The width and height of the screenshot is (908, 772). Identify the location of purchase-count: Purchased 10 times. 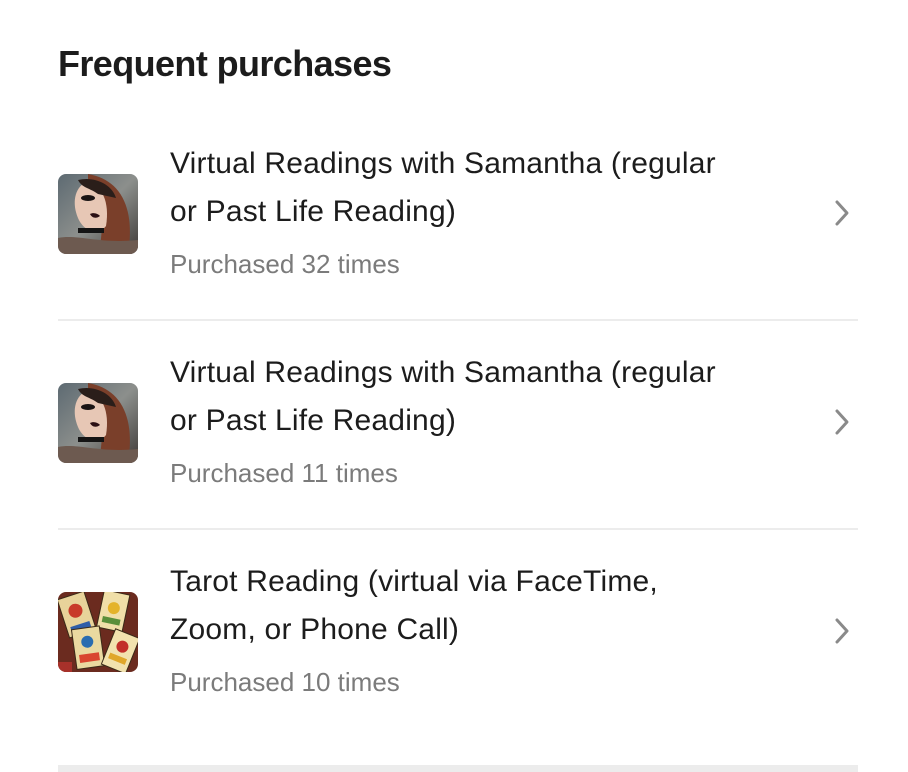
(285, 682).